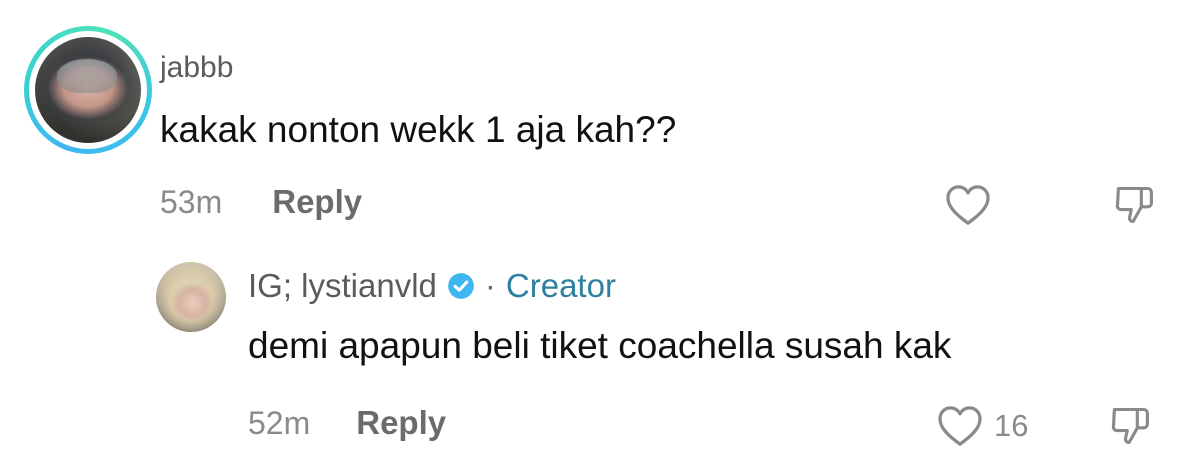  What do you see at coordinates (87, 76) in the screenshot?
I see `avatar-photo-detail` at bounding box center [87, 76].